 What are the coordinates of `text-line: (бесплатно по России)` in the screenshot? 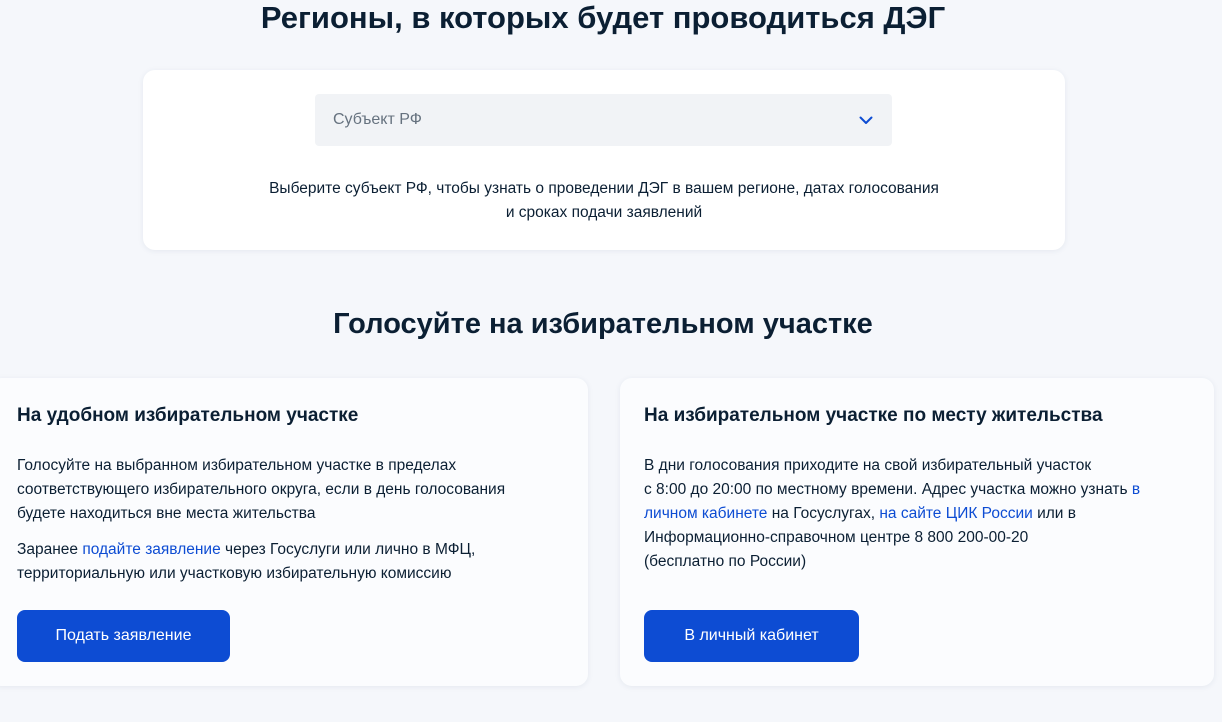 It's located at (725, 561).